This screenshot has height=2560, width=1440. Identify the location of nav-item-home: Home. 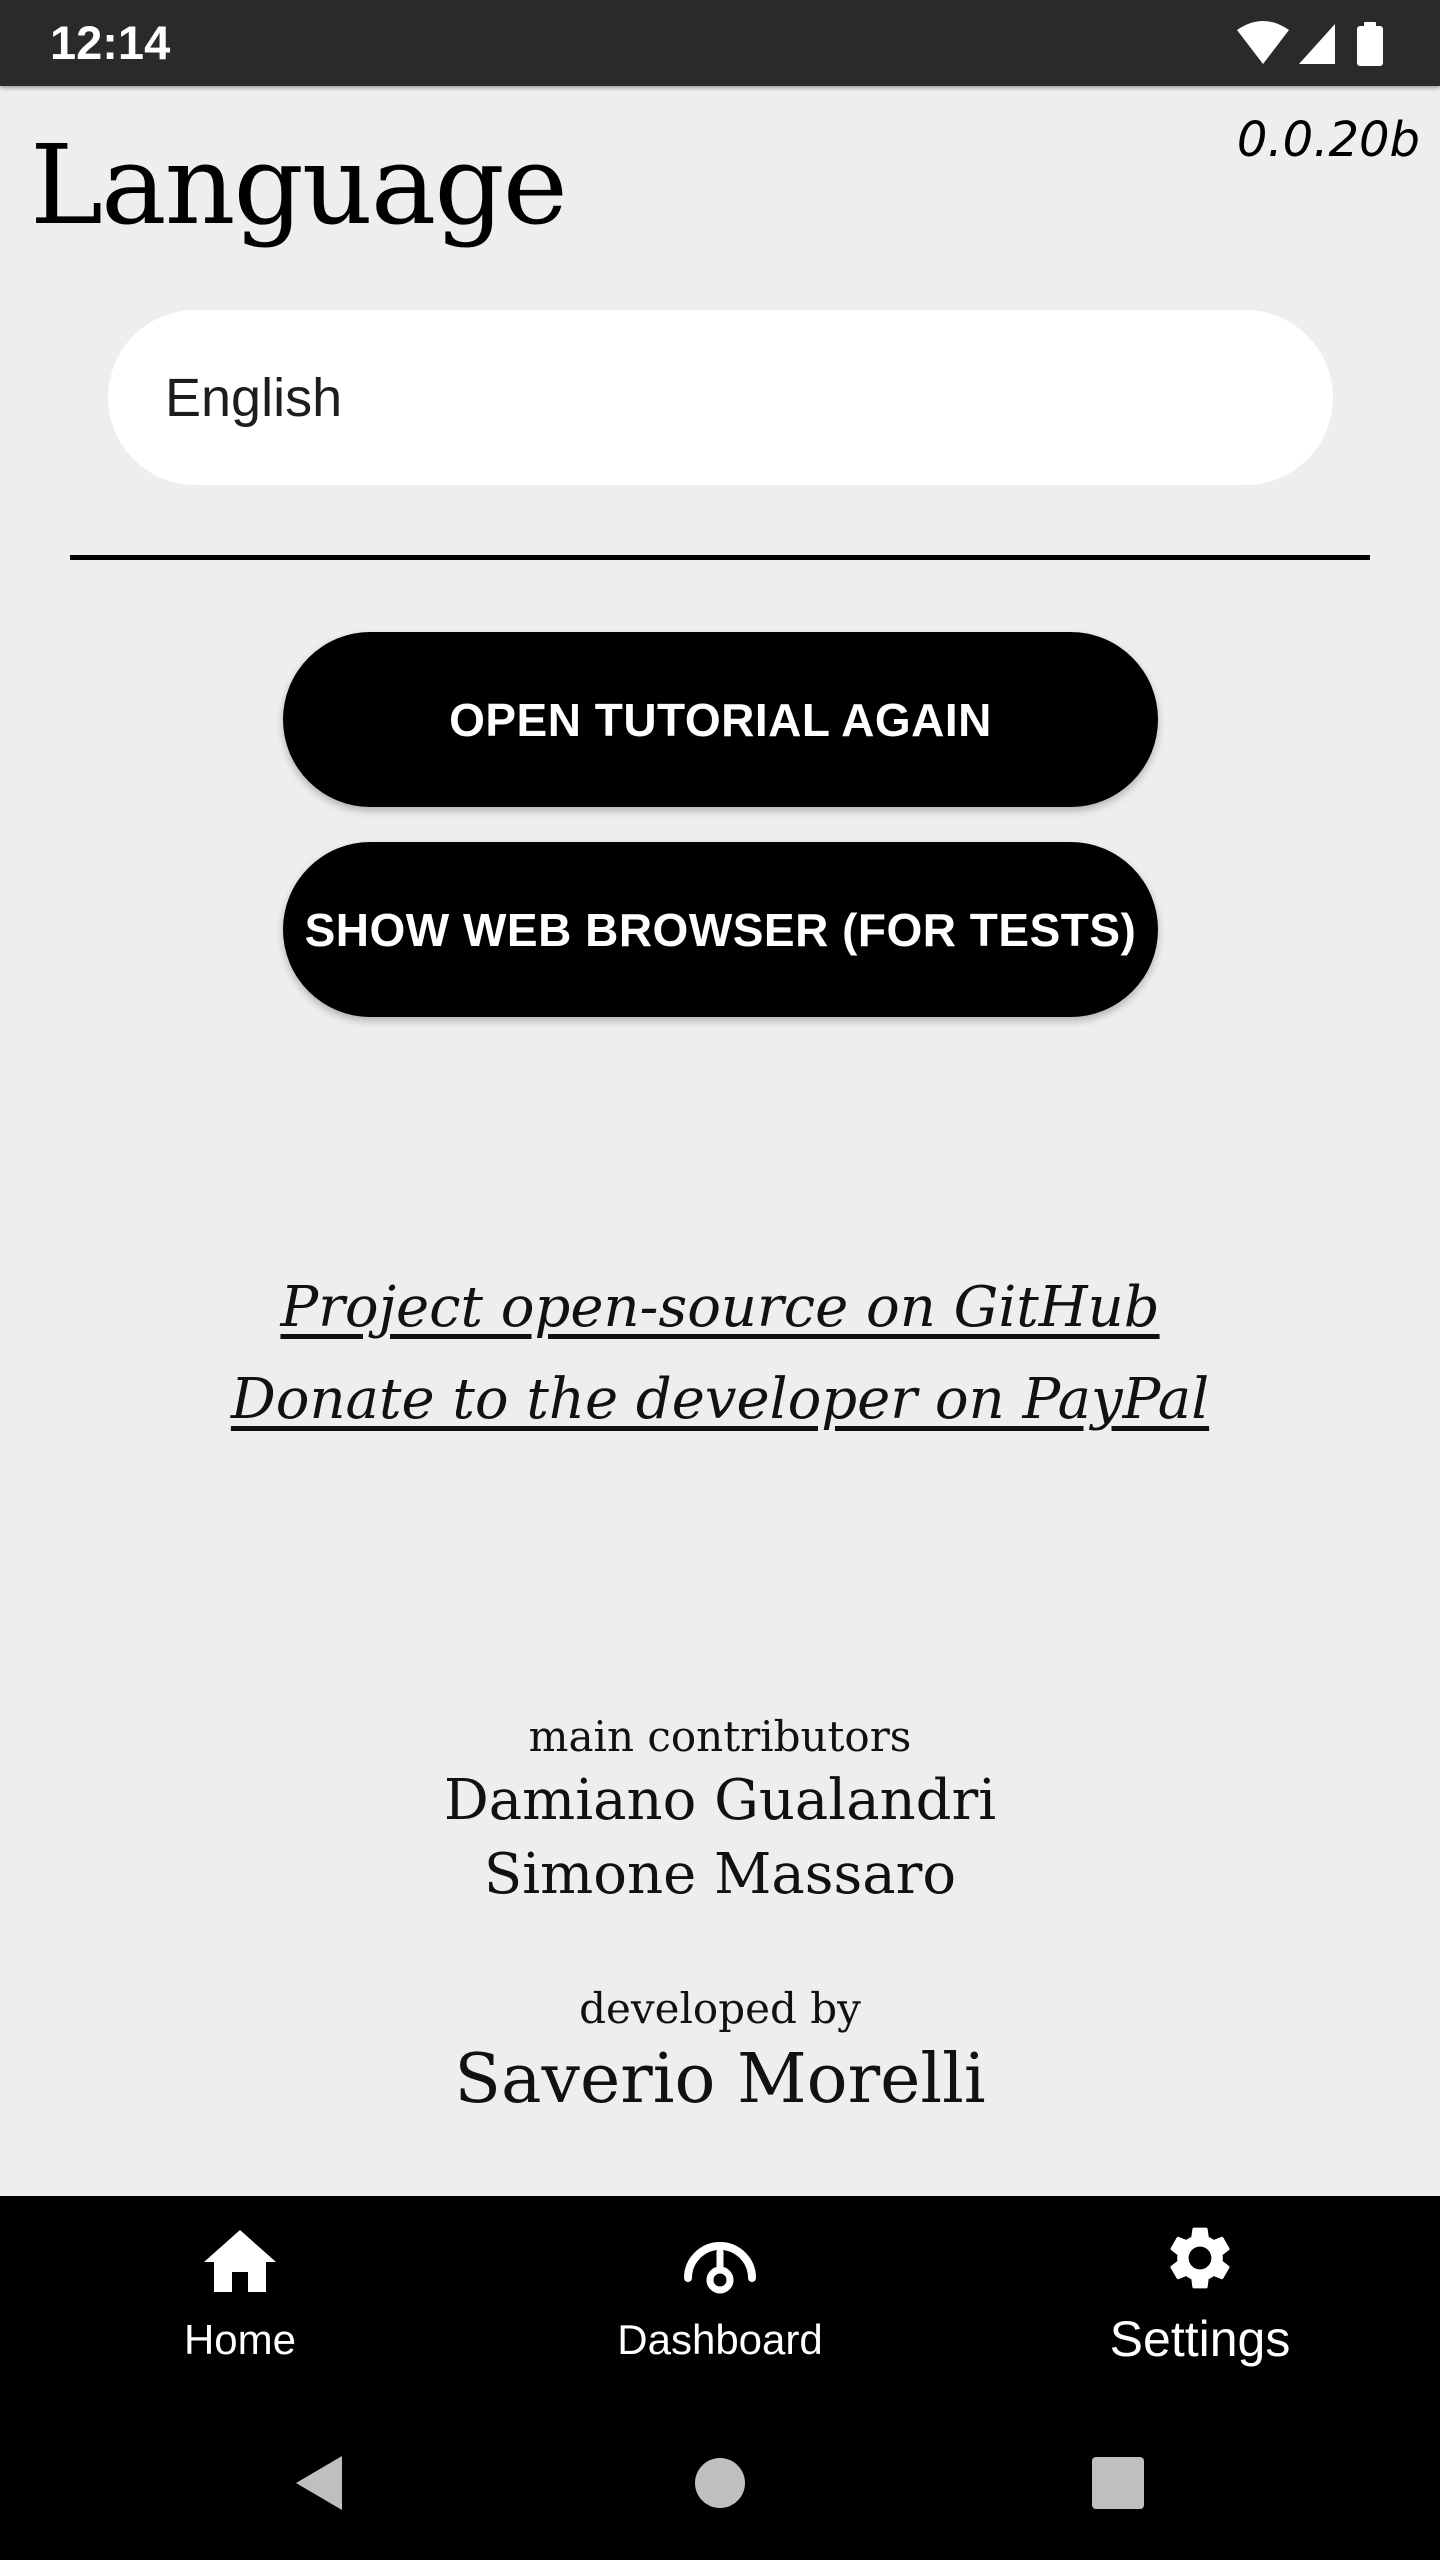
(240, 2301).